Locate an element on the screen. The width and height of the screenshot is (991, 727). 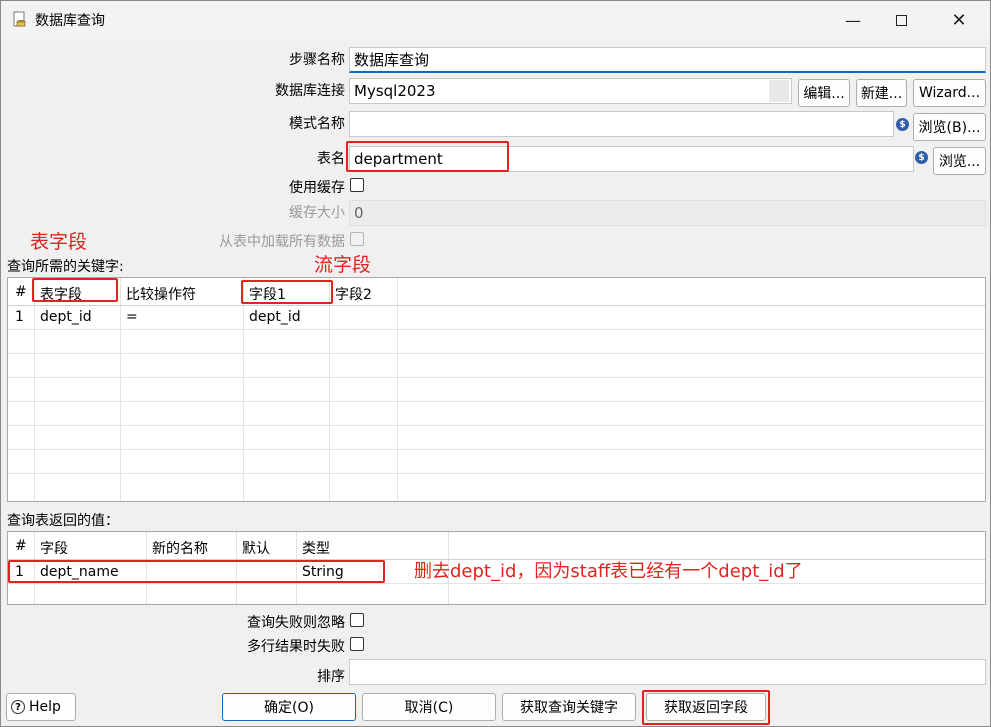
step-name-input: 数据库查询 is located at coordinates (667, 60).